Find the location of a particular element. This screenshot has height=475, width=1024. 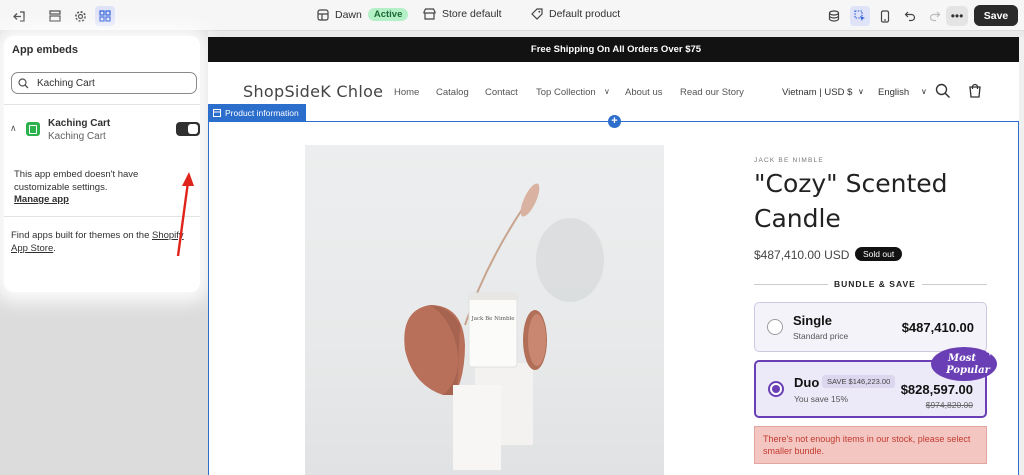

popular-line-2: Popular is located at coordinates (967, 370).